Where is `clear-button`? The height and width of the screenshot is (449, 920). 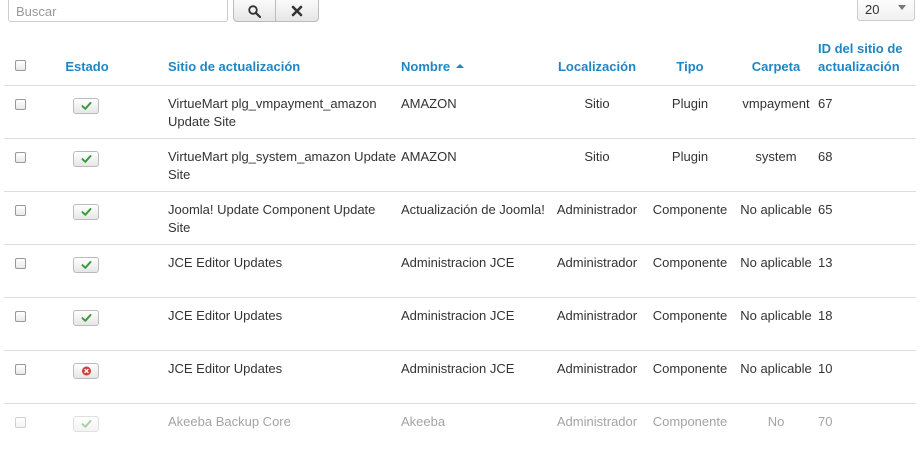
clear-button is located at coordinates (297, 11).